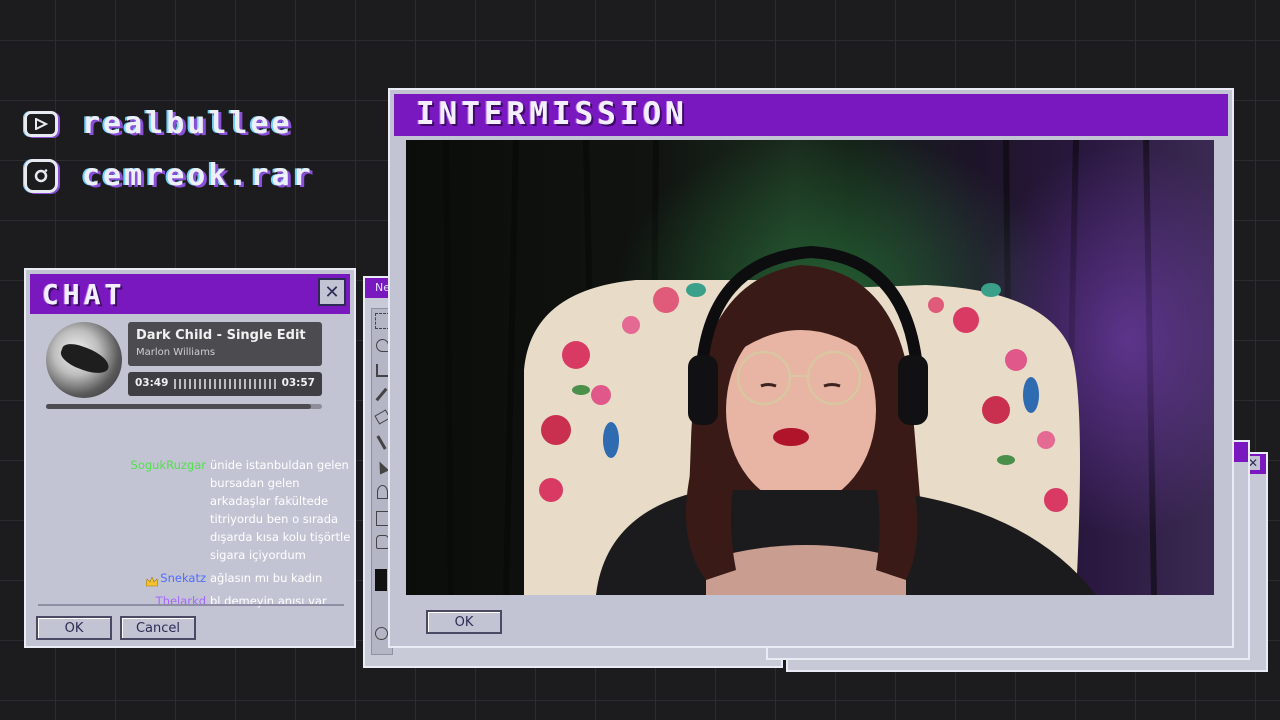 This screenshot has width=1280, height=720. I want to click on song-progress-fill, so click(178, 406).